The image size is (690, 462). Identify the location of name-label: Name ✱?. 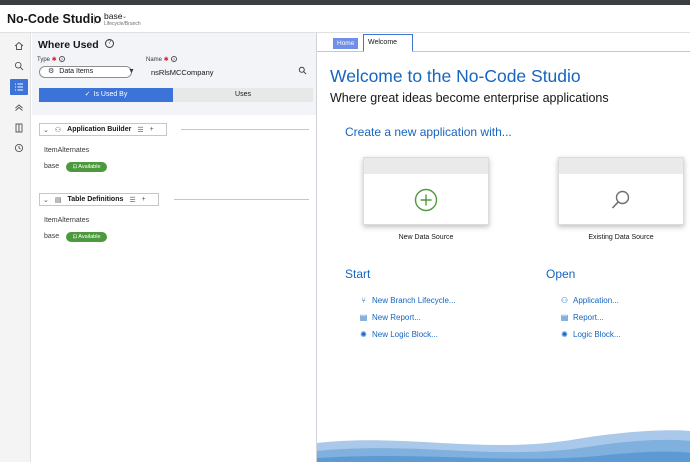
(161, 59).